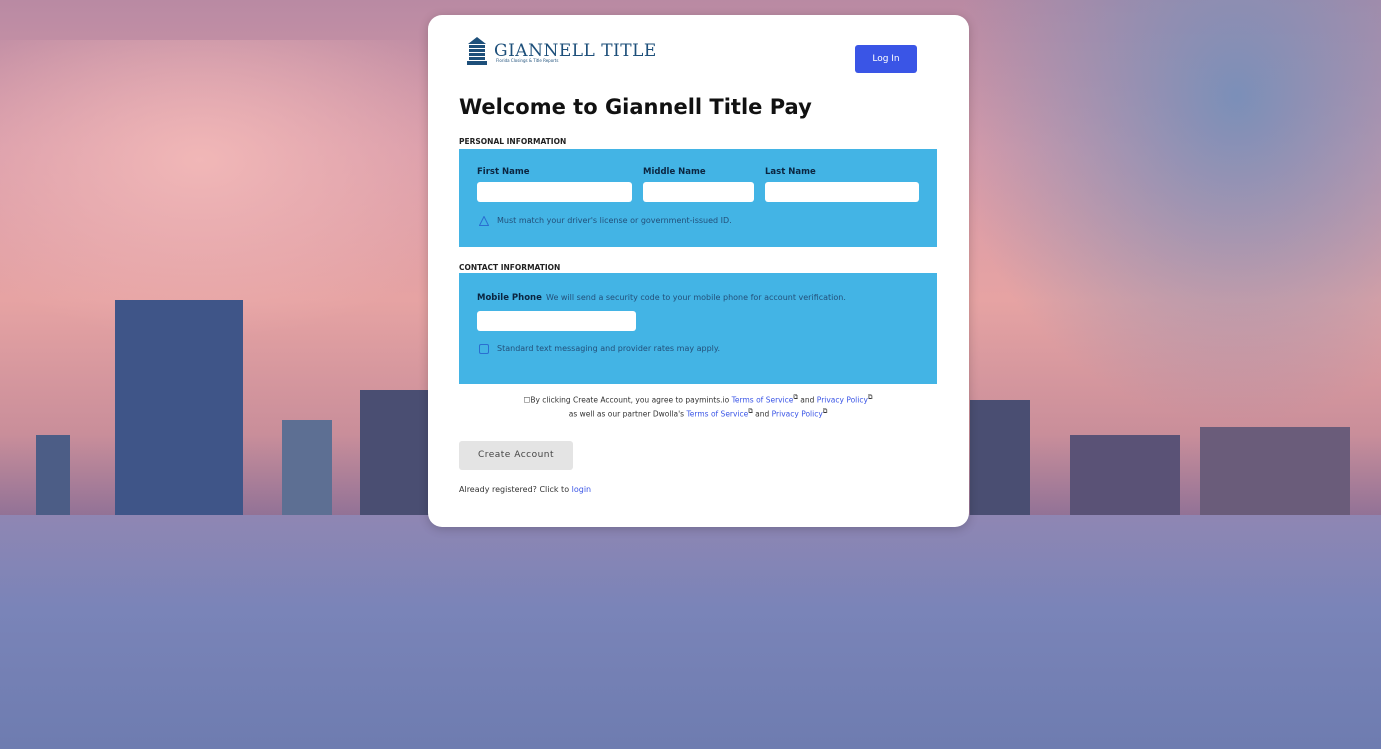 The height and width of the screenshot is (749, 1381). What do you see at coordinates (484, 221) in the screenshot?
I see `warning-icon` at bounding box center [484, 221].